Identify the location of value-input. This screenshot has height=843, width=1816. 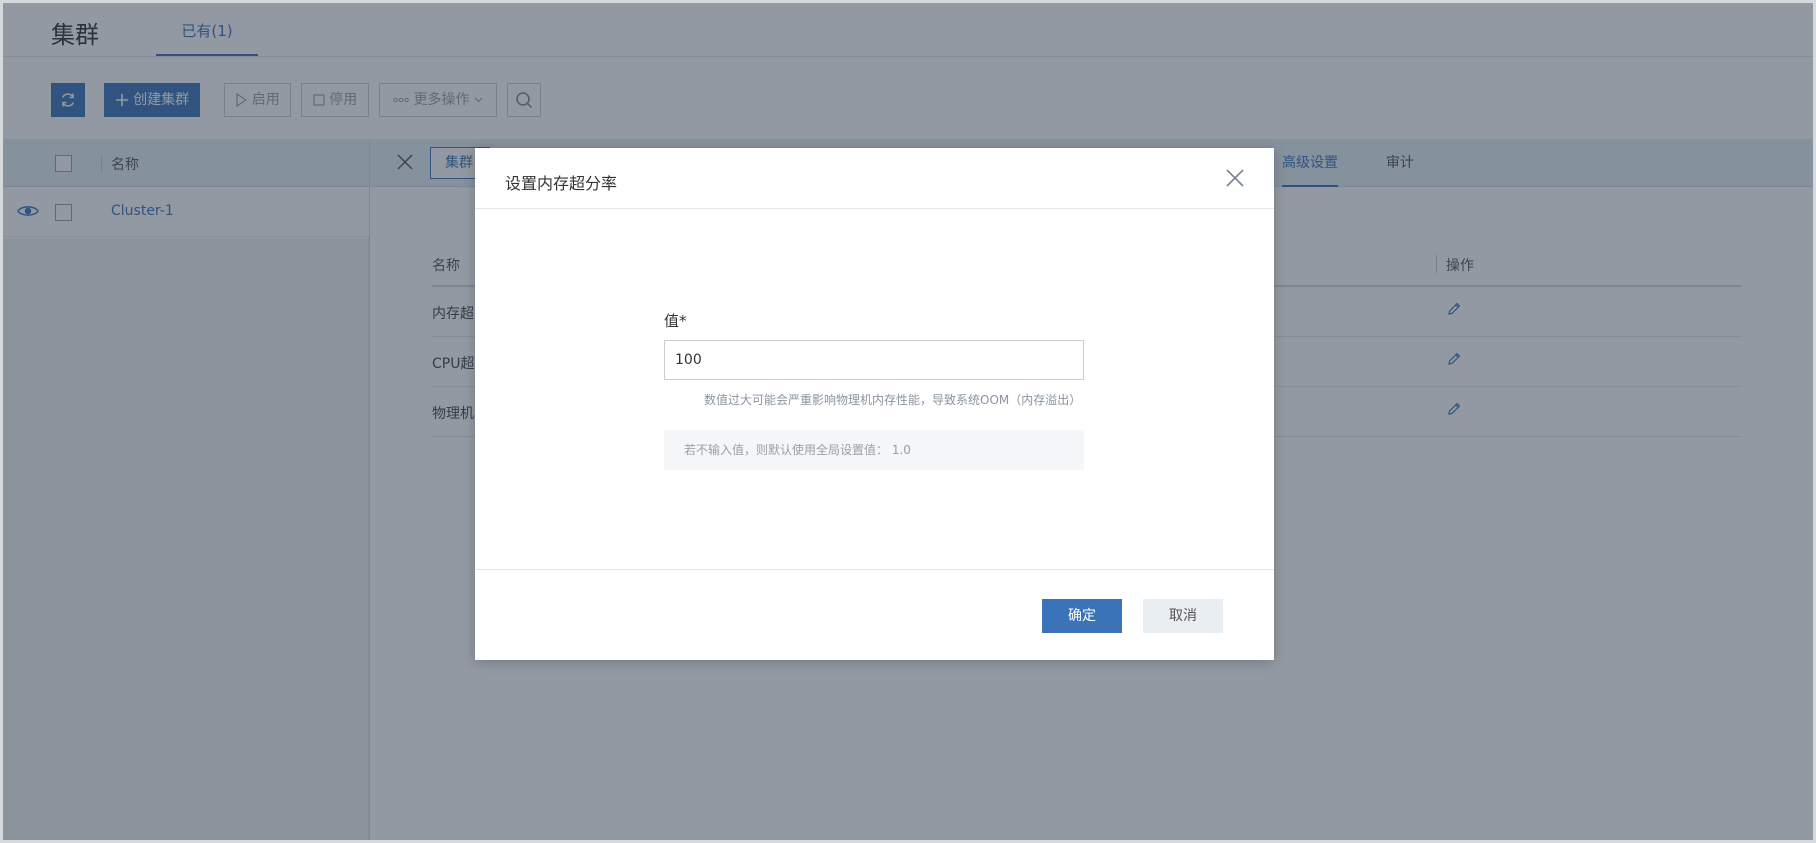
(874, 360).